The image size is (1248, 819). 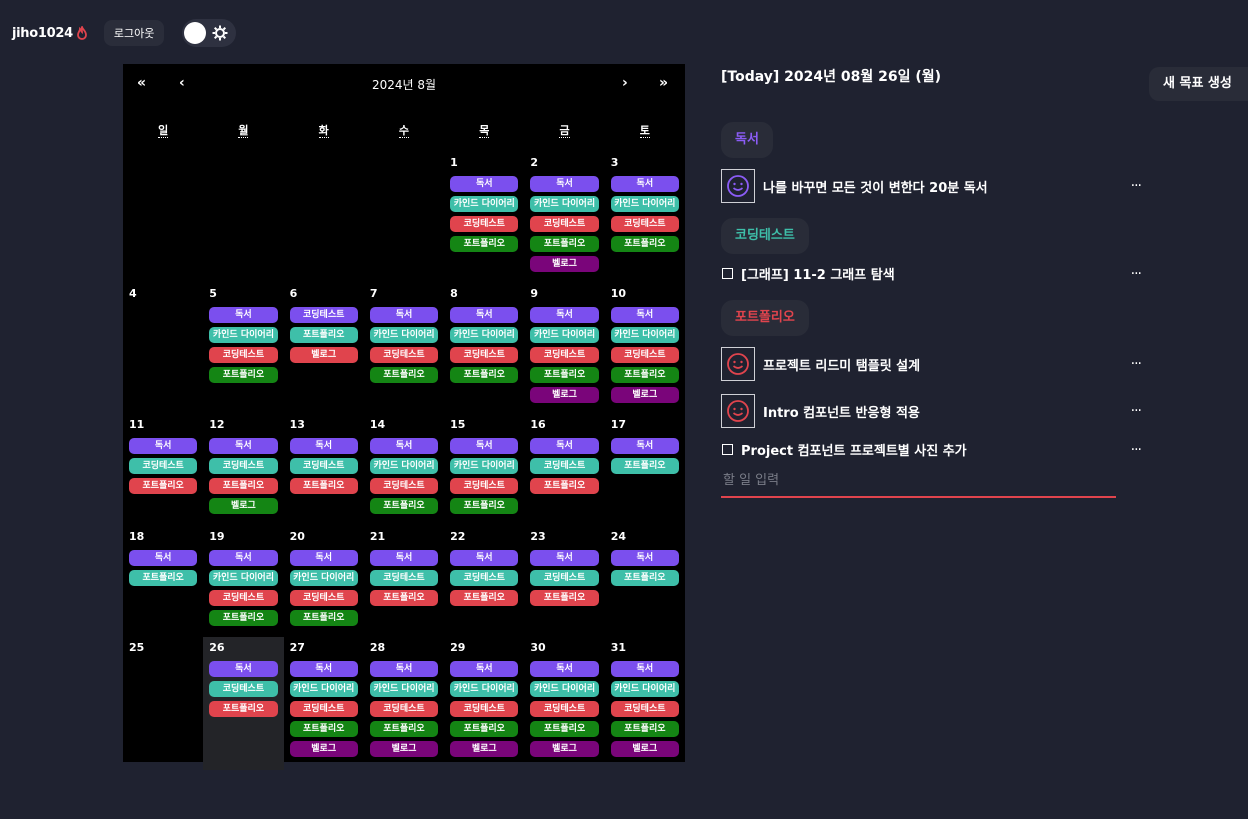 I want to click on calendar-day: 18 독서 포트폴리오, so click(x=163, y=581).